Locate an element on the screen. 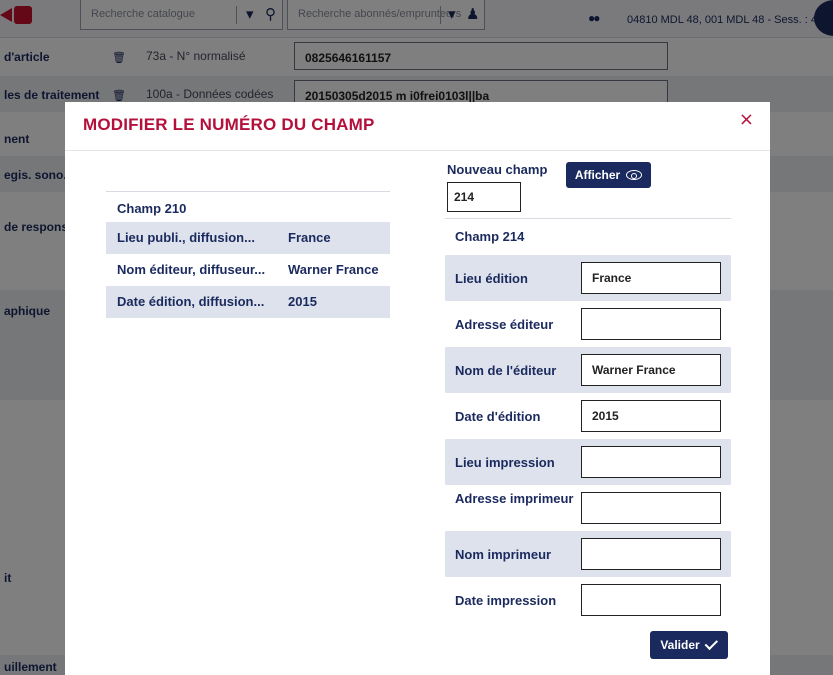  target-row-nom-editeur: Nom de l'éditeur is located at coordinates (588, 370).